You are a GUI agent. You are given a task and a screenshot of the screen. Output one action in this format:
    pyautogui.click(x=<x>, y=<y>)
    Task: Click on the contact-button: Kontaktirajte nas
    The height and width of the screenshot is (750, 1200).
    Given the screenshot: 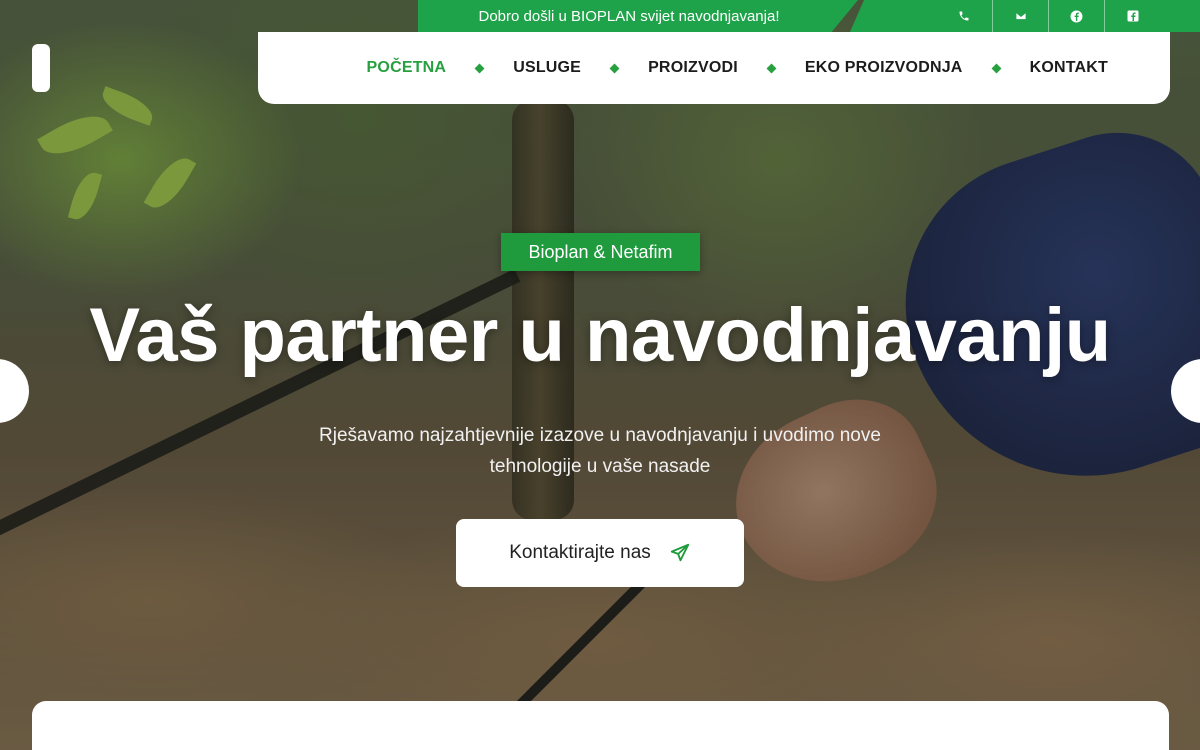 What is the action you would take?
    pyautogui.click(x=600, y=553)
    